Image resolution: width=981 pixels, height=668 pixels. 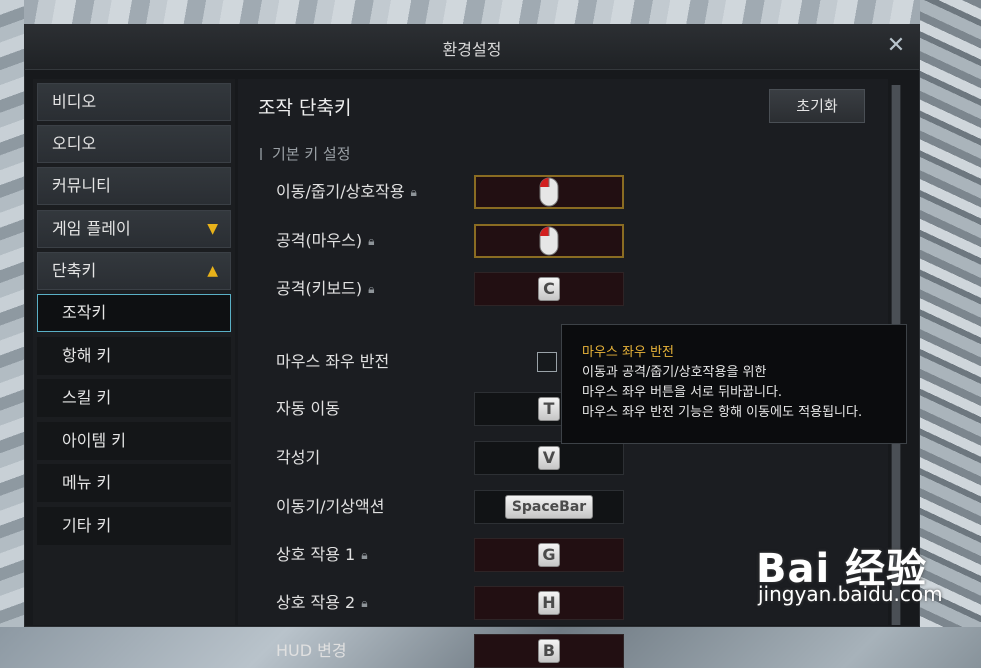 I want to click on hotkey-row-label: 각성기, so click(x=298, y=458).